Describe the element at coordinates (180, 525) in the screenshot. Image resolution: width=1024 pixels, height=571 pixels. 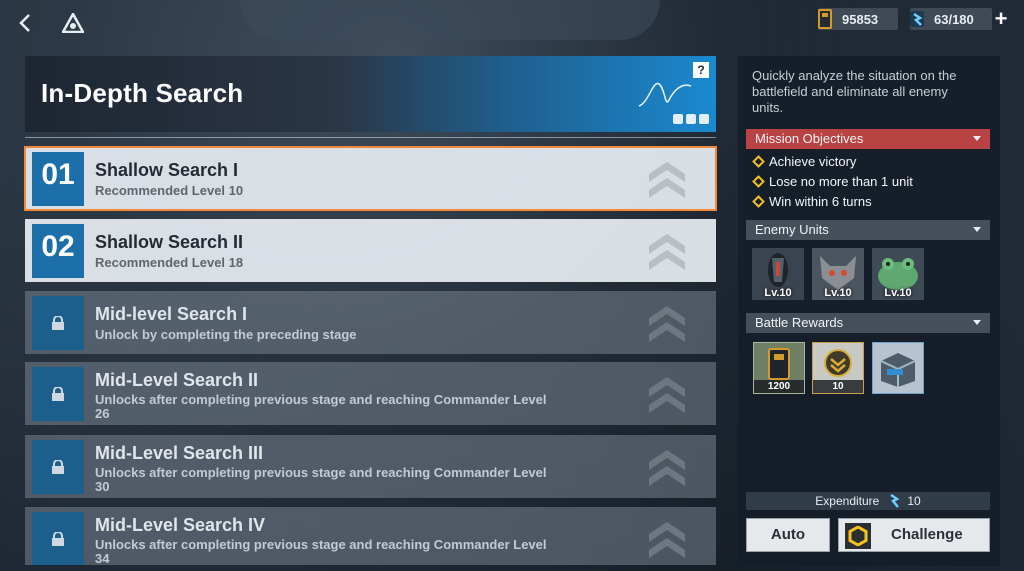
I see `stage-name: Mid-Level Search IV` at that location.